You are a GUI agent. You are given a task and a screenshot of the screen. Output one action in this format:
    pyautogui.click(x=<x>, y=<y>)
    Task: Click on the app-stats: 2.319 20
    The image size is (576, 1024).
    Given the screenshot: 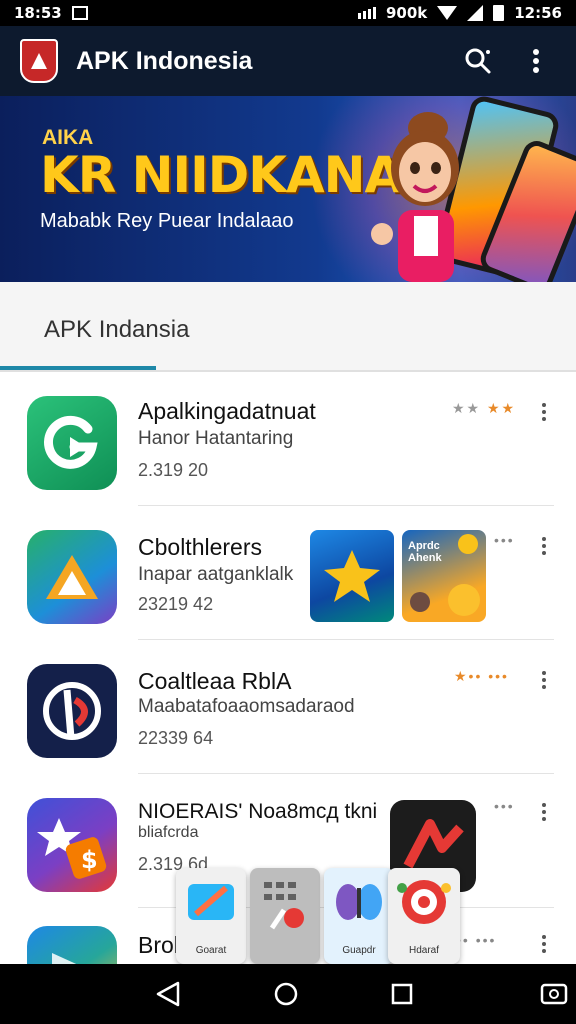 What is the action you would take?
    pyautogui.click(x=173, y=470)
    